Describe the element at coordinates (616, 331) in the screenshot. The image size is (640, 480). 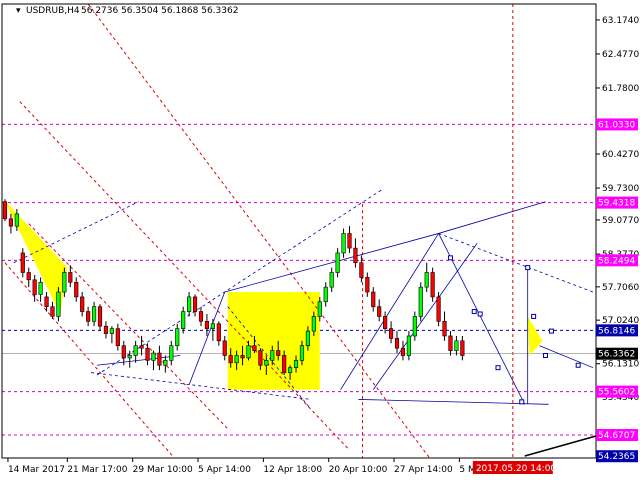
I see `level-label: 56.8146` at that location.